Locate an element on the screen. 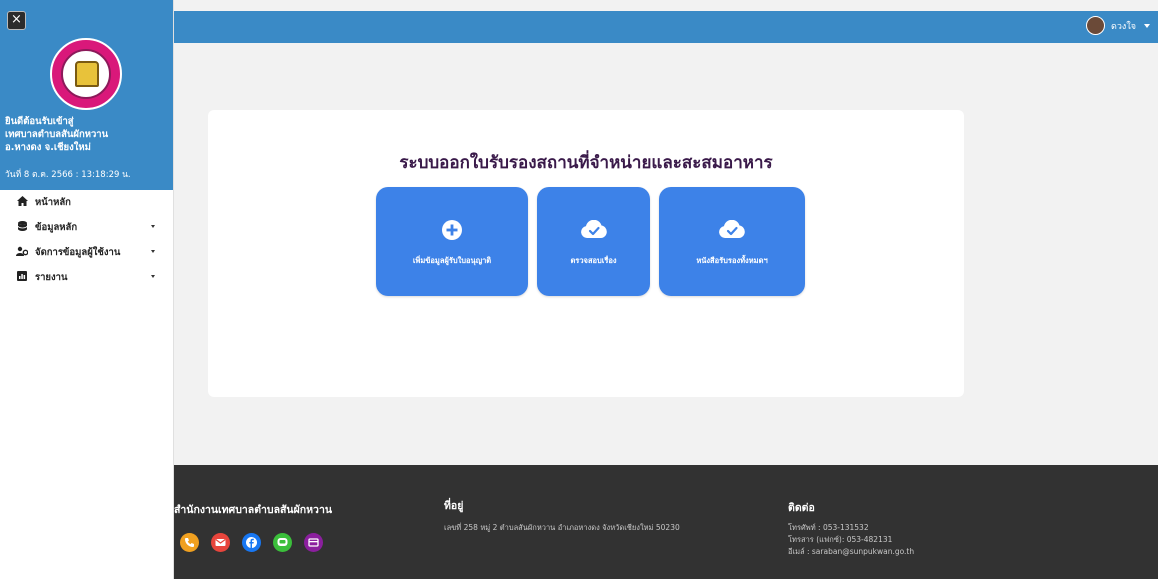  current-datetime: วันที่ 8 ต.ค. 2566 : 13:18:29 น. is located at coordinates (68, 175).